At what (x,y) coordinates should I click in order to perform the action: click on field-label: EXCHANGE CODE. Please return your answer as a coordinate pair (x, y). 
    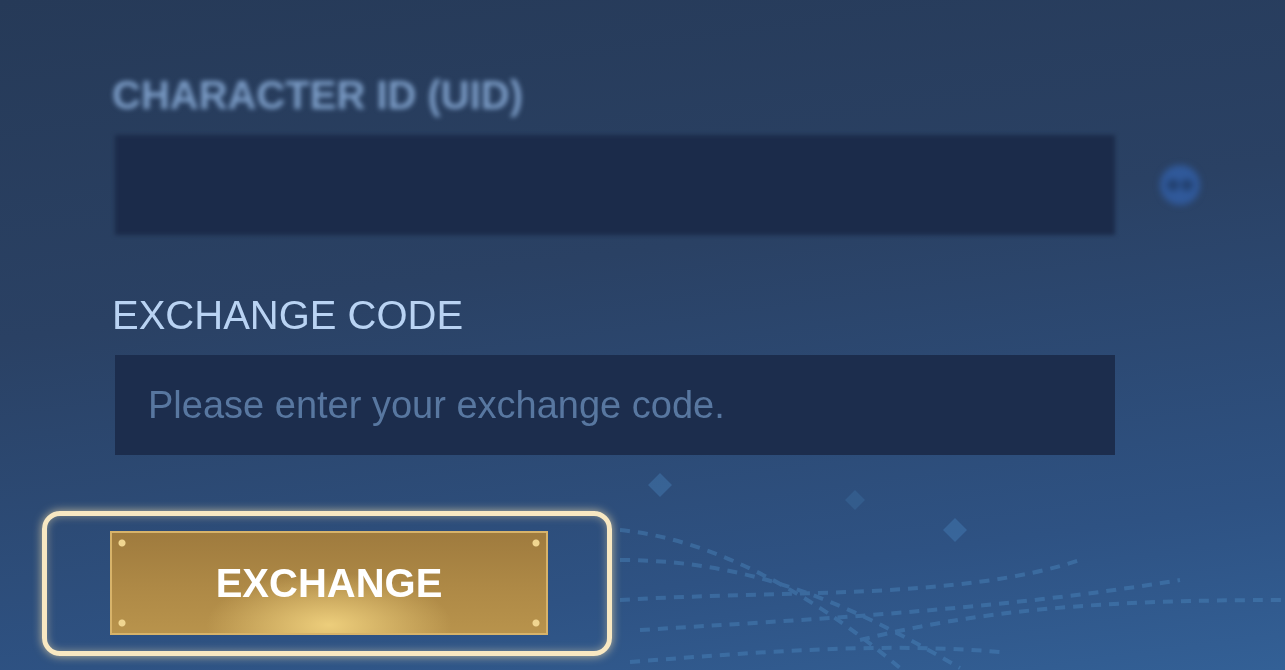
    Looking at the image, I should click on (288, 315).